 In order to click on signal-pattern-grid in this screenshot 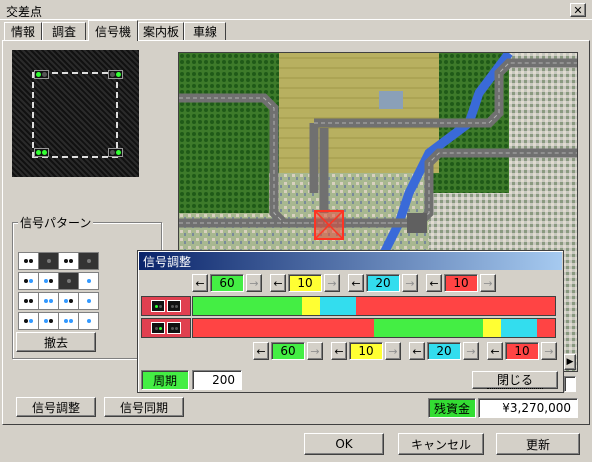, I will do `click(58, 292)`.